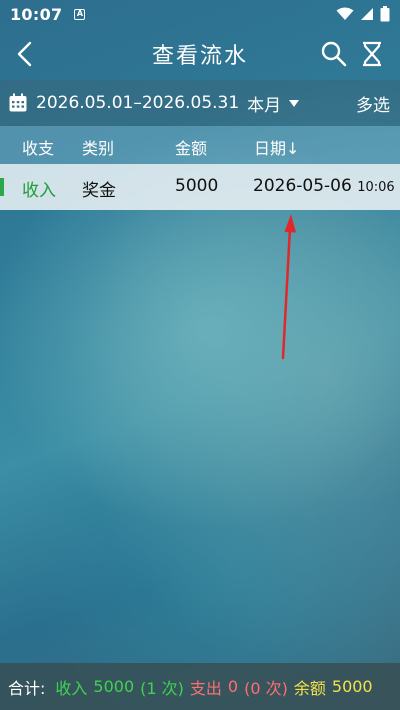  I want to click on search-icon, so click(334, 54).